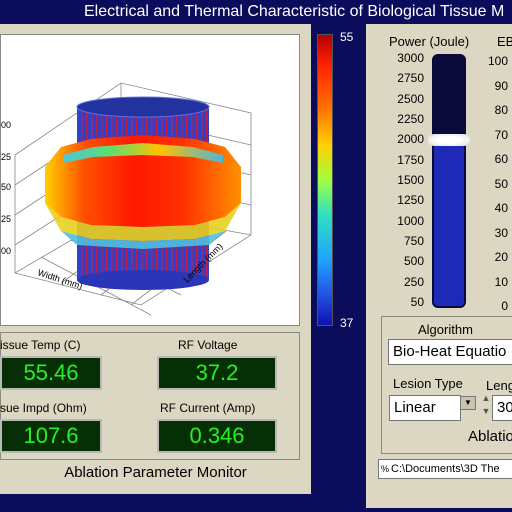 The width and height of the screenshot is (512, 512). I want to click on length-stepper: ▲ ▼, so click(486, 406).